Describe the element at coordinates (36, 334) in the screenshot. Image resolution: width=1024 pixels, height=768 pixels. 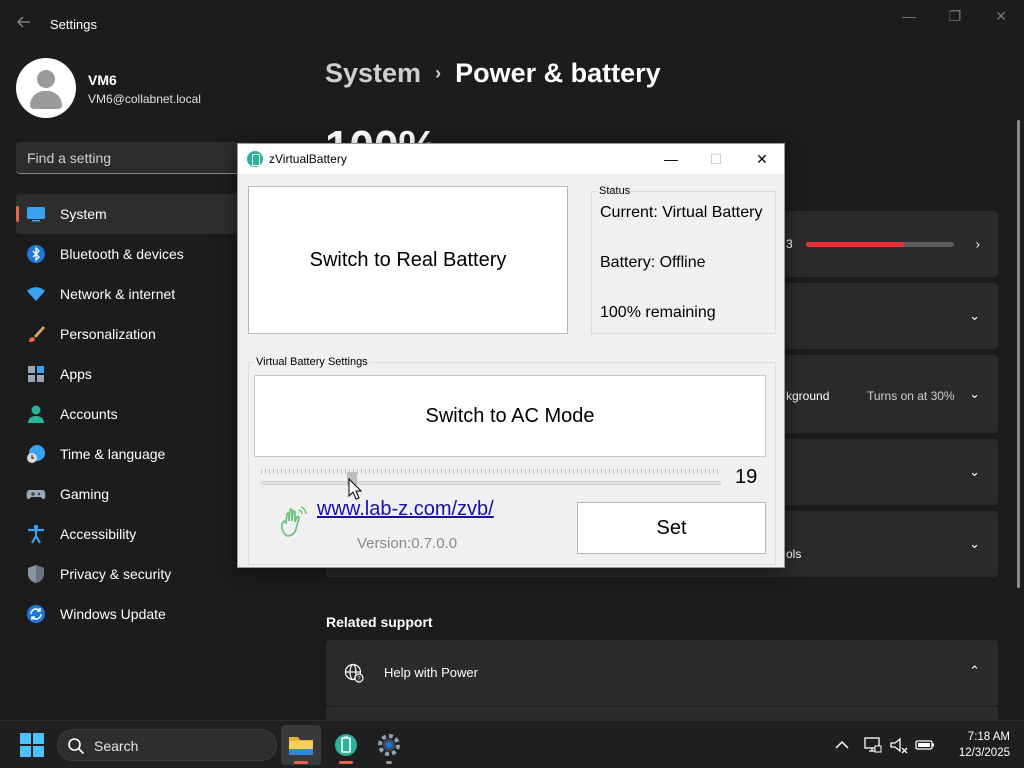
I see `brush-icon` at that location.